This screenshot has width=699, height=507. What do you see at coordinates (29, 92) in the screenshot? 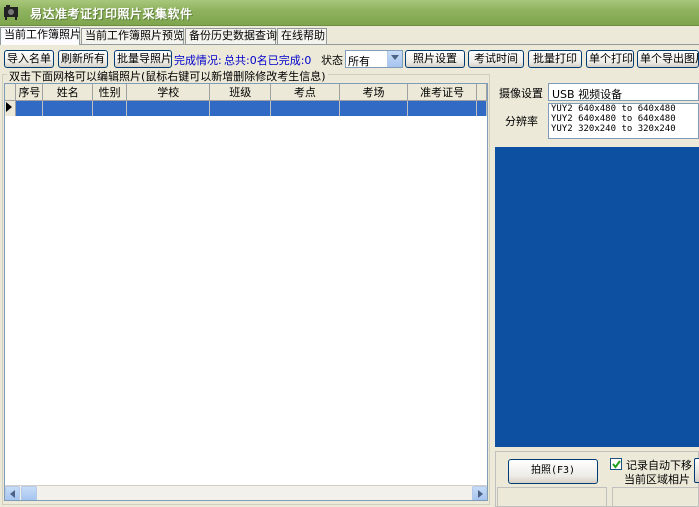
I see `column-header-no: 序号` at bounding box center [29, 92].